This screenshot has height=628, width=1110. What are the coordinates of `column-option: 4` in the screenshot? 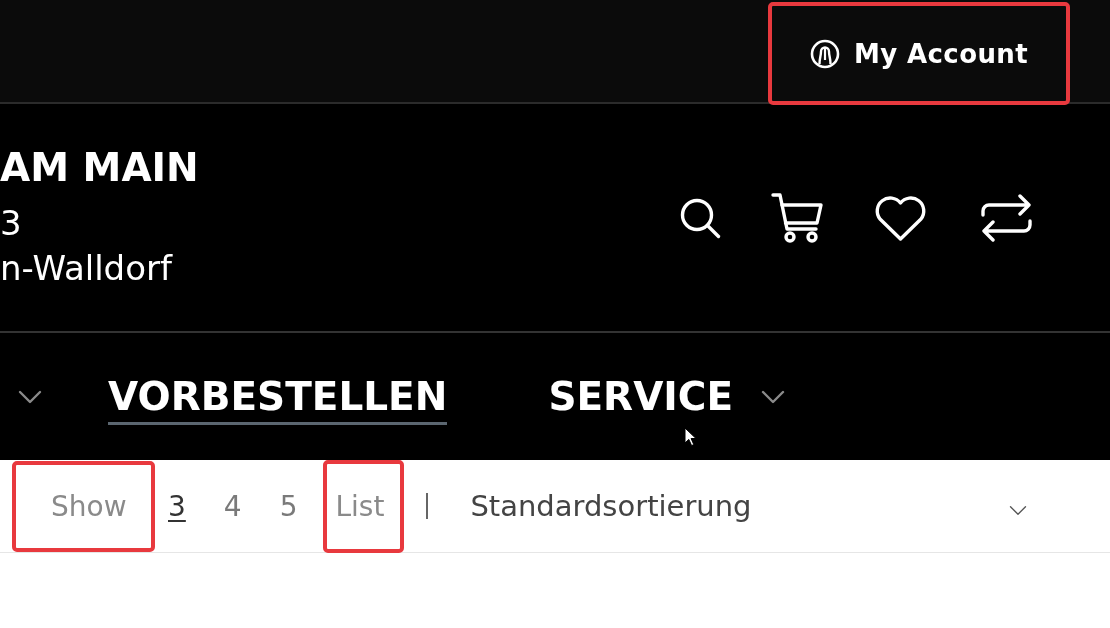 It's located at (232, 506).